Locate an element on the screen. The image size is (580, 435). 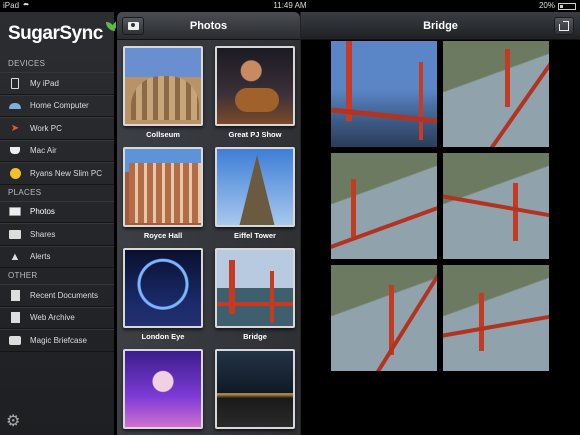
album-label: Bridge is located at coordinates (255, 336).